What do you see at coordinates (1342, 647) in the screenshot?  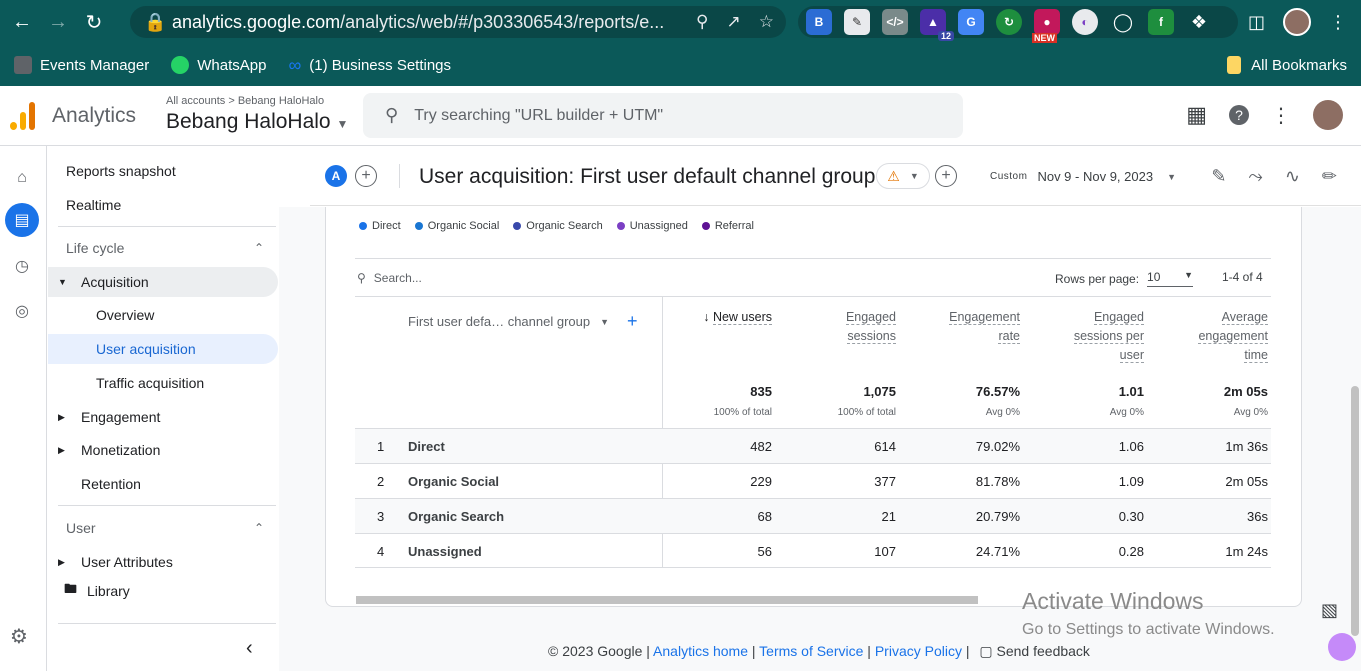 I see `assistant-icon` at bounding box center [1342, 647].